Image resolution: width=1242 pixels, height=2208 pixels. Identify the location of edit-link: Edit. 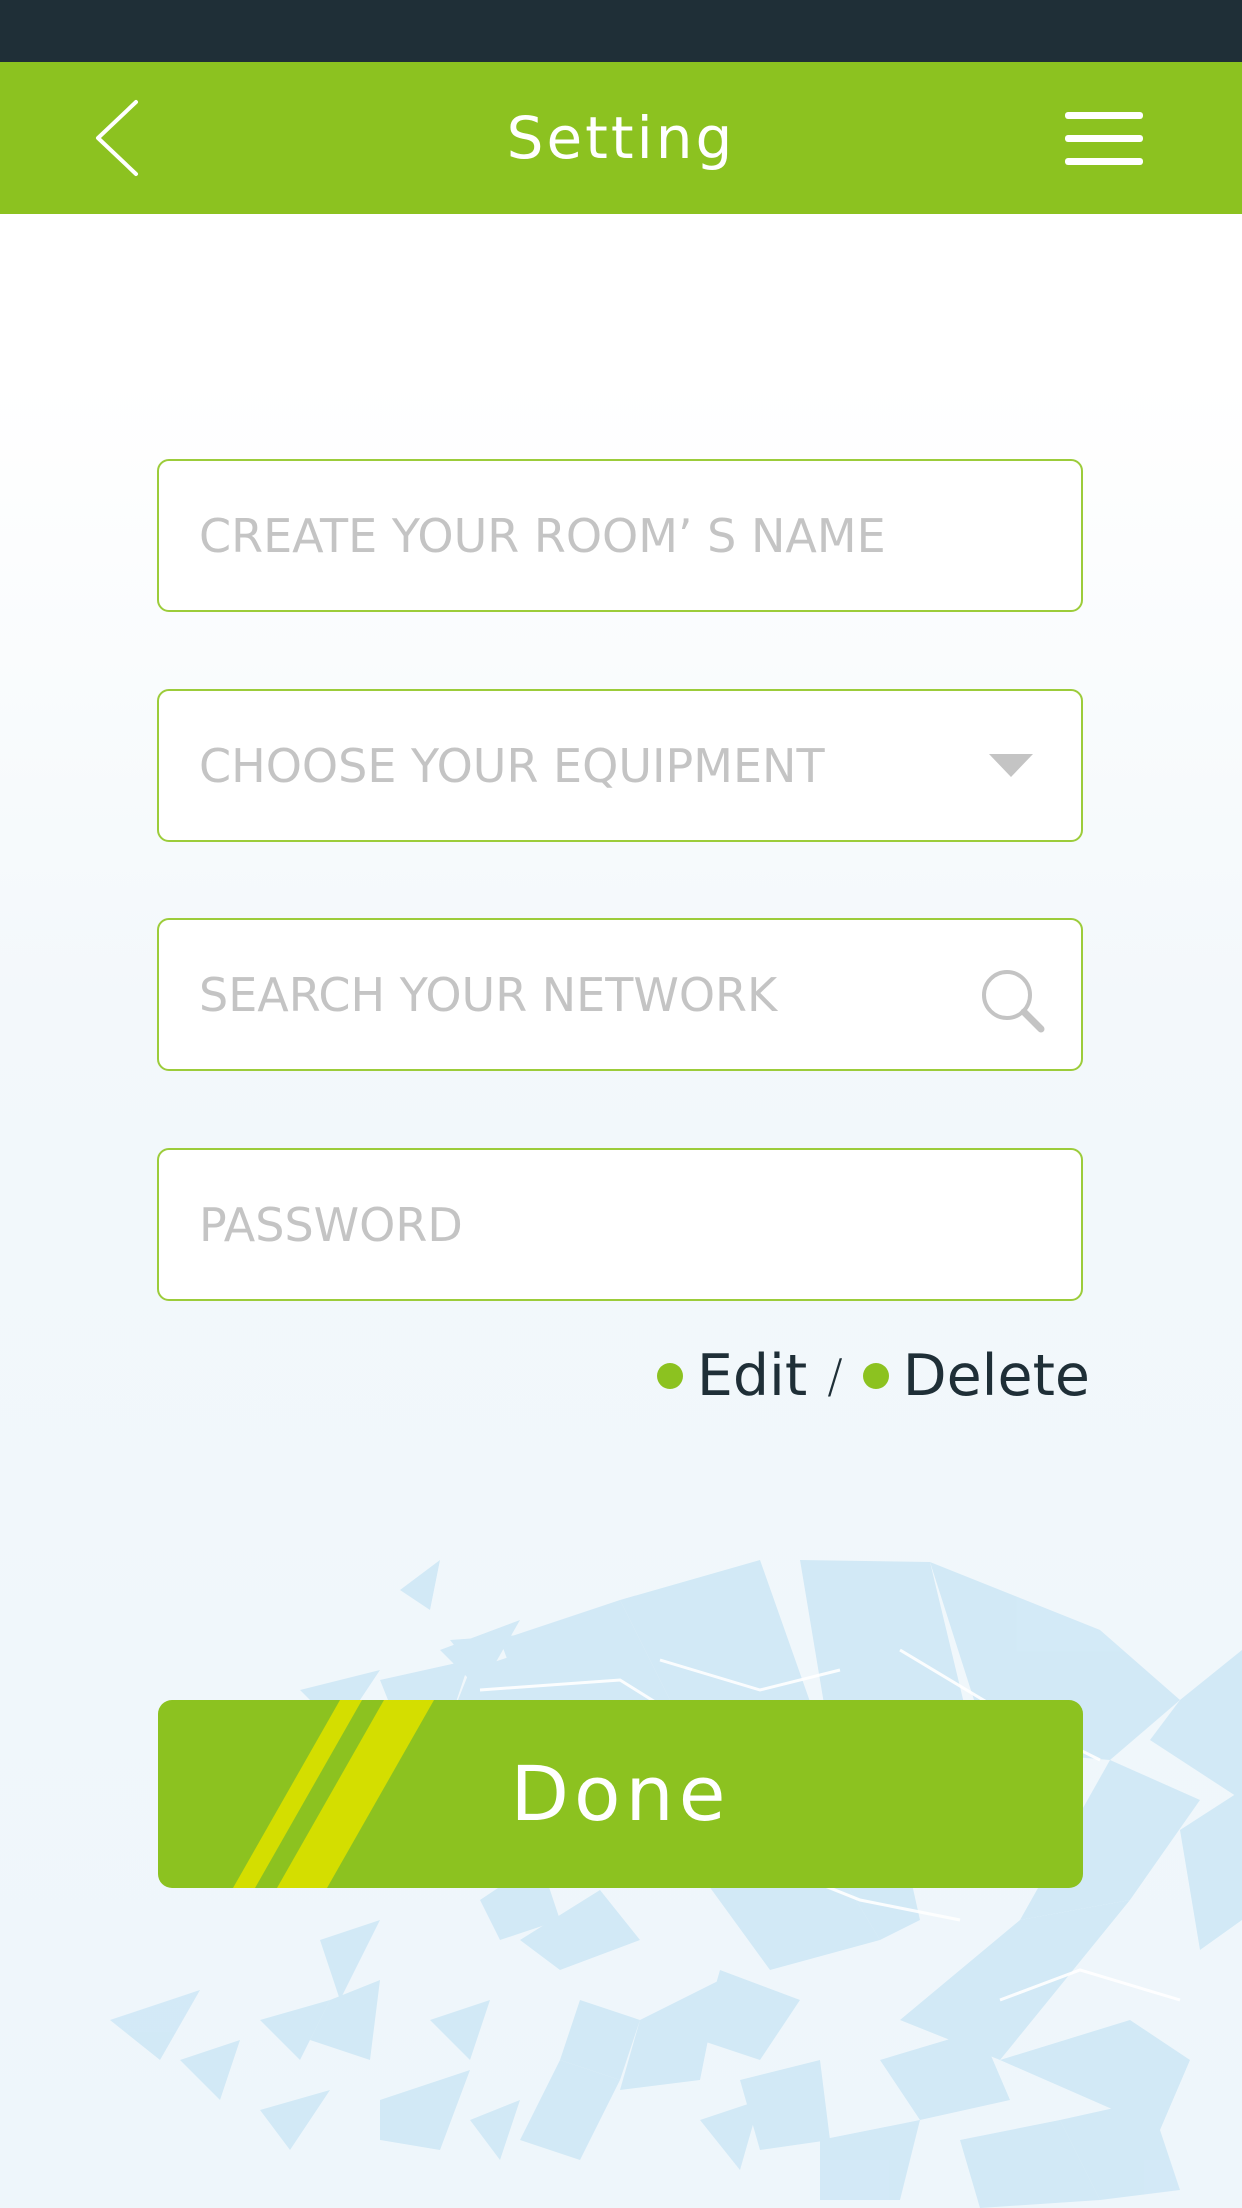
(732, 1376).